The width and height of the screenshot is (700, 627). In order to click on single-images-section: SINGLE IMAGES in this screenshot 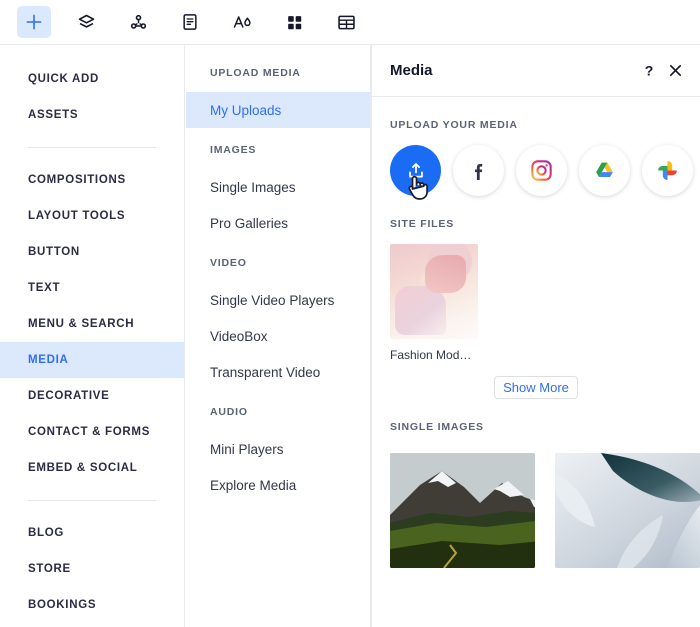, I will do `click(536, 494)`.